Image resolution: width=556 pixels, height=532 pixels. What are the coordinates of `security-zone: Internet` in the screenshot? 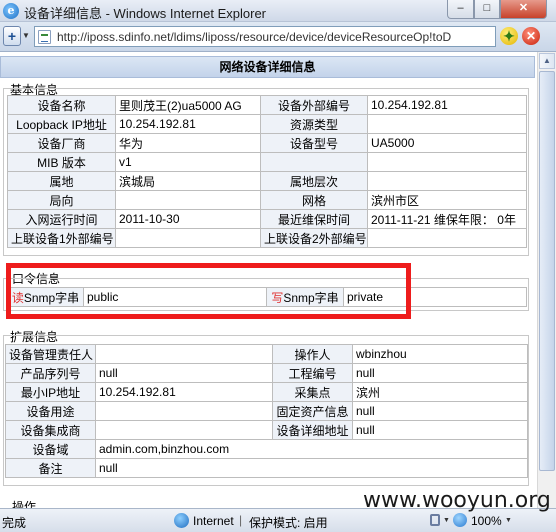 It's located at (213, 521).